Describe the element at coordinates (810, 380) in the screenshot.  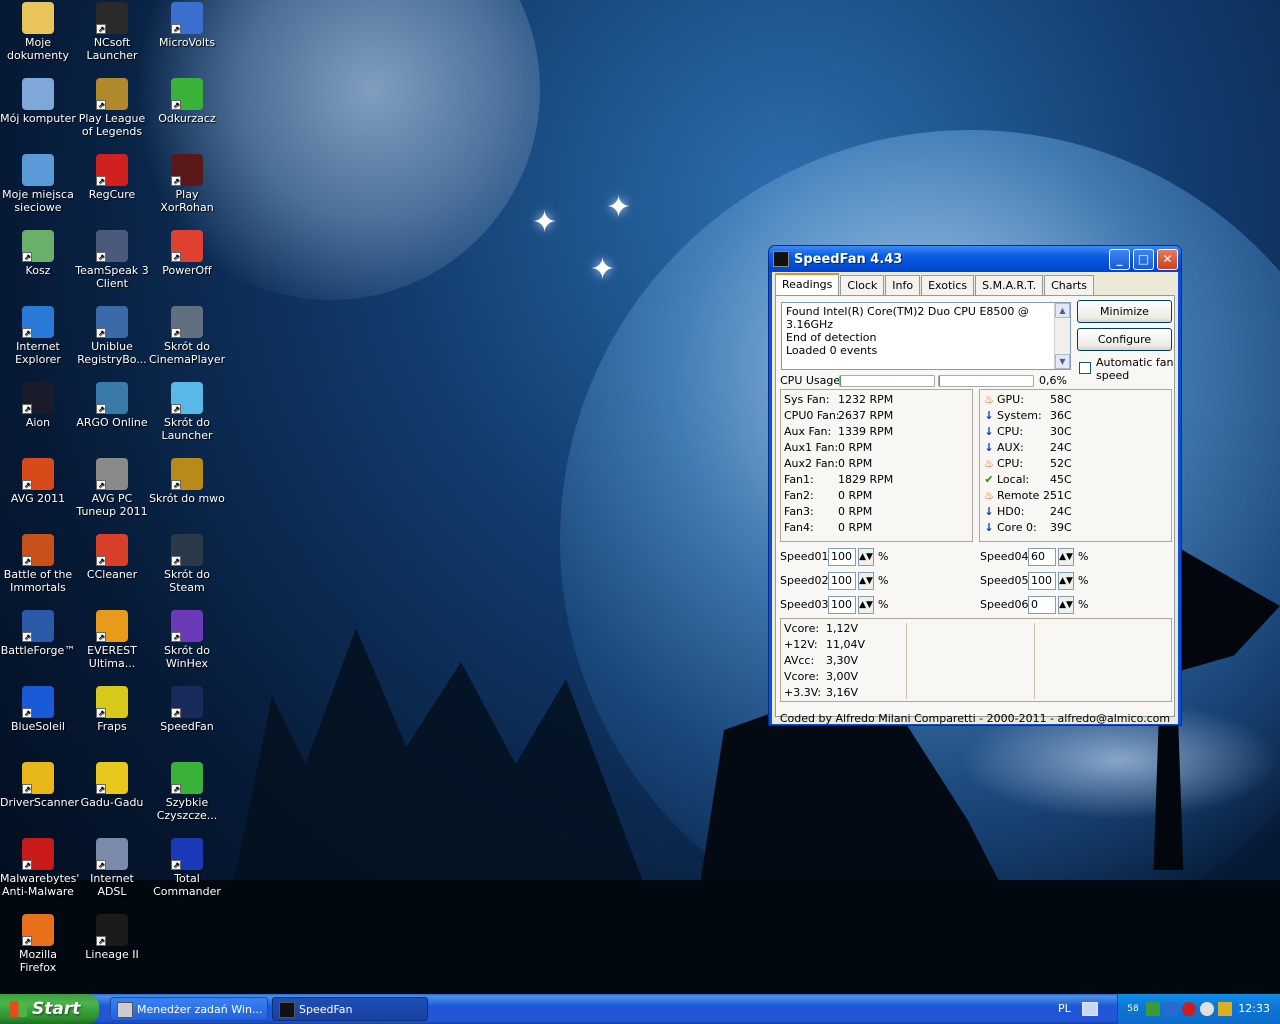
I see `cpu-usage-label: CPU Usage` at that location.